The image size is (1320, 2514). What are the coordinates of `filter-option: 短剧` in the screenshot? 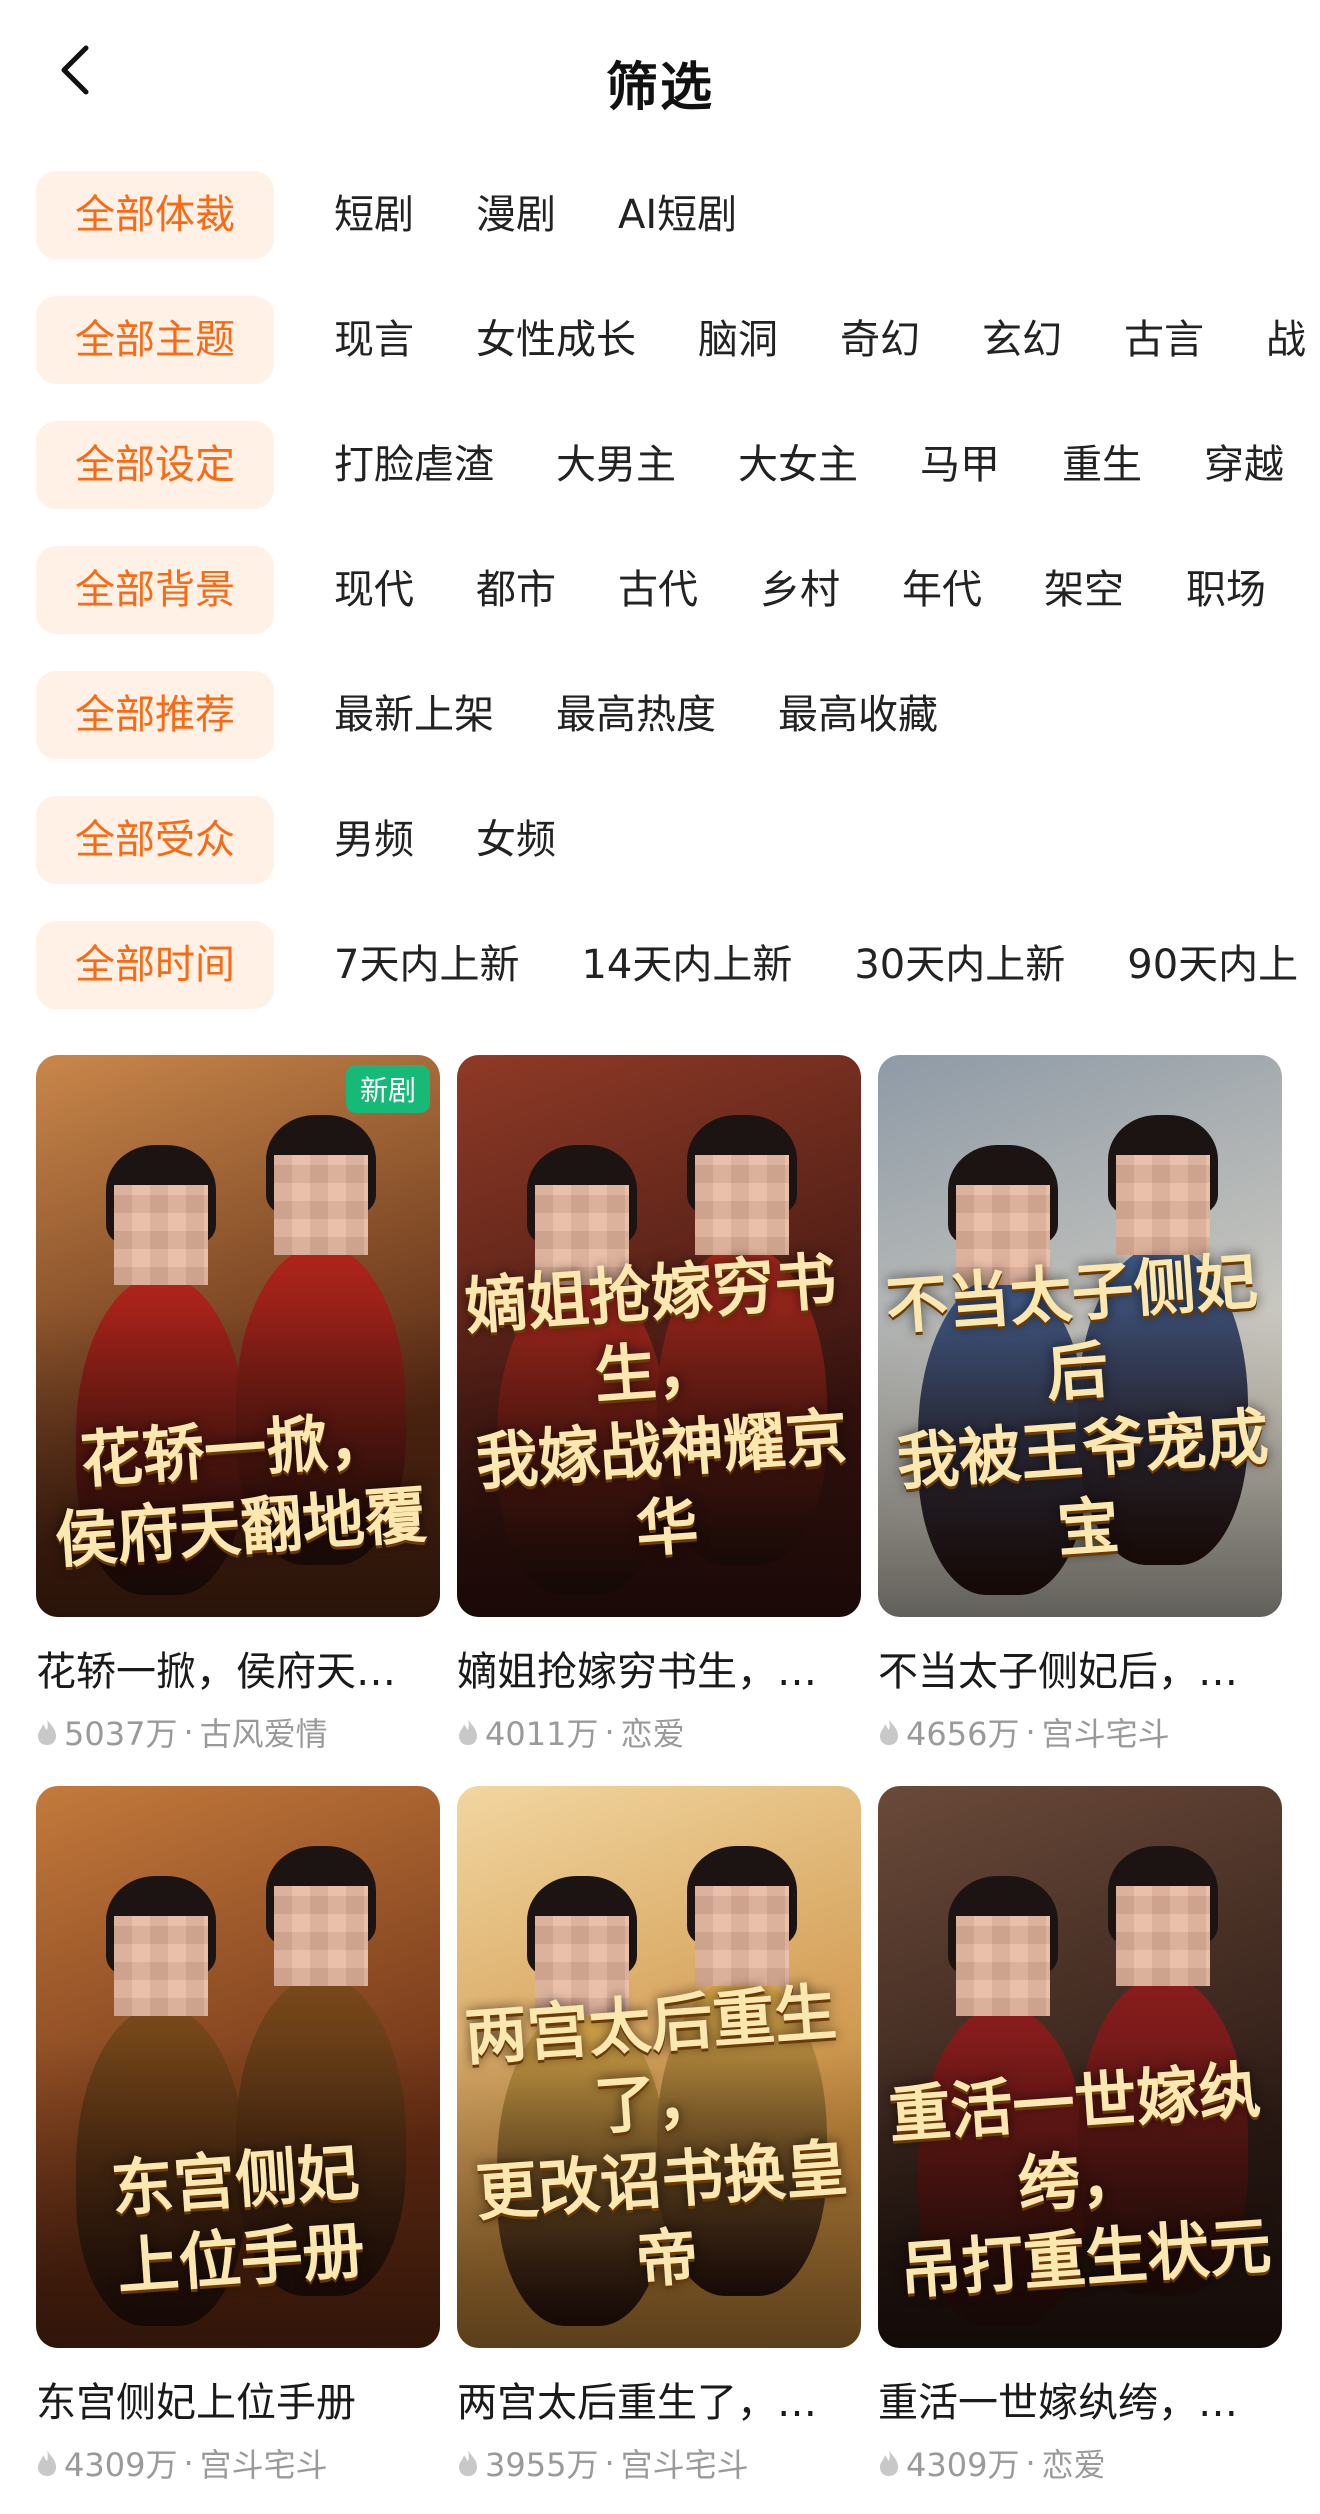 It's located at (374, 215).